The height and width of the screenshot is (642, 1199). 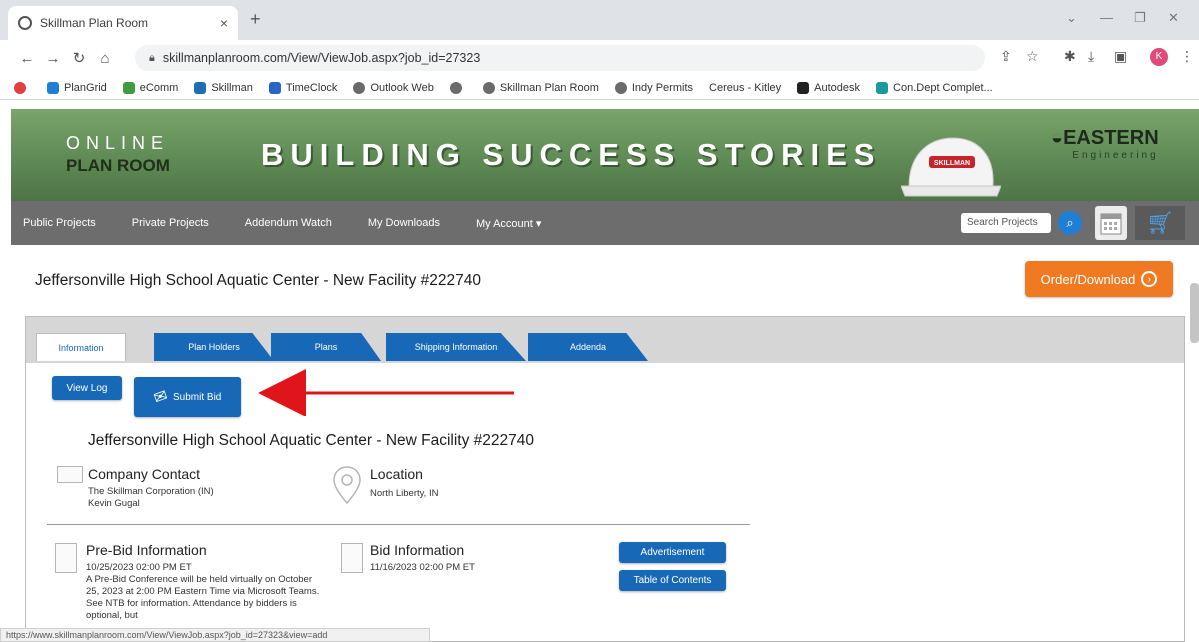 What do you see at coordinates (224, 23) in the screenshot?
I see `tab-close-button: ×` at bounding box center [224, 23].